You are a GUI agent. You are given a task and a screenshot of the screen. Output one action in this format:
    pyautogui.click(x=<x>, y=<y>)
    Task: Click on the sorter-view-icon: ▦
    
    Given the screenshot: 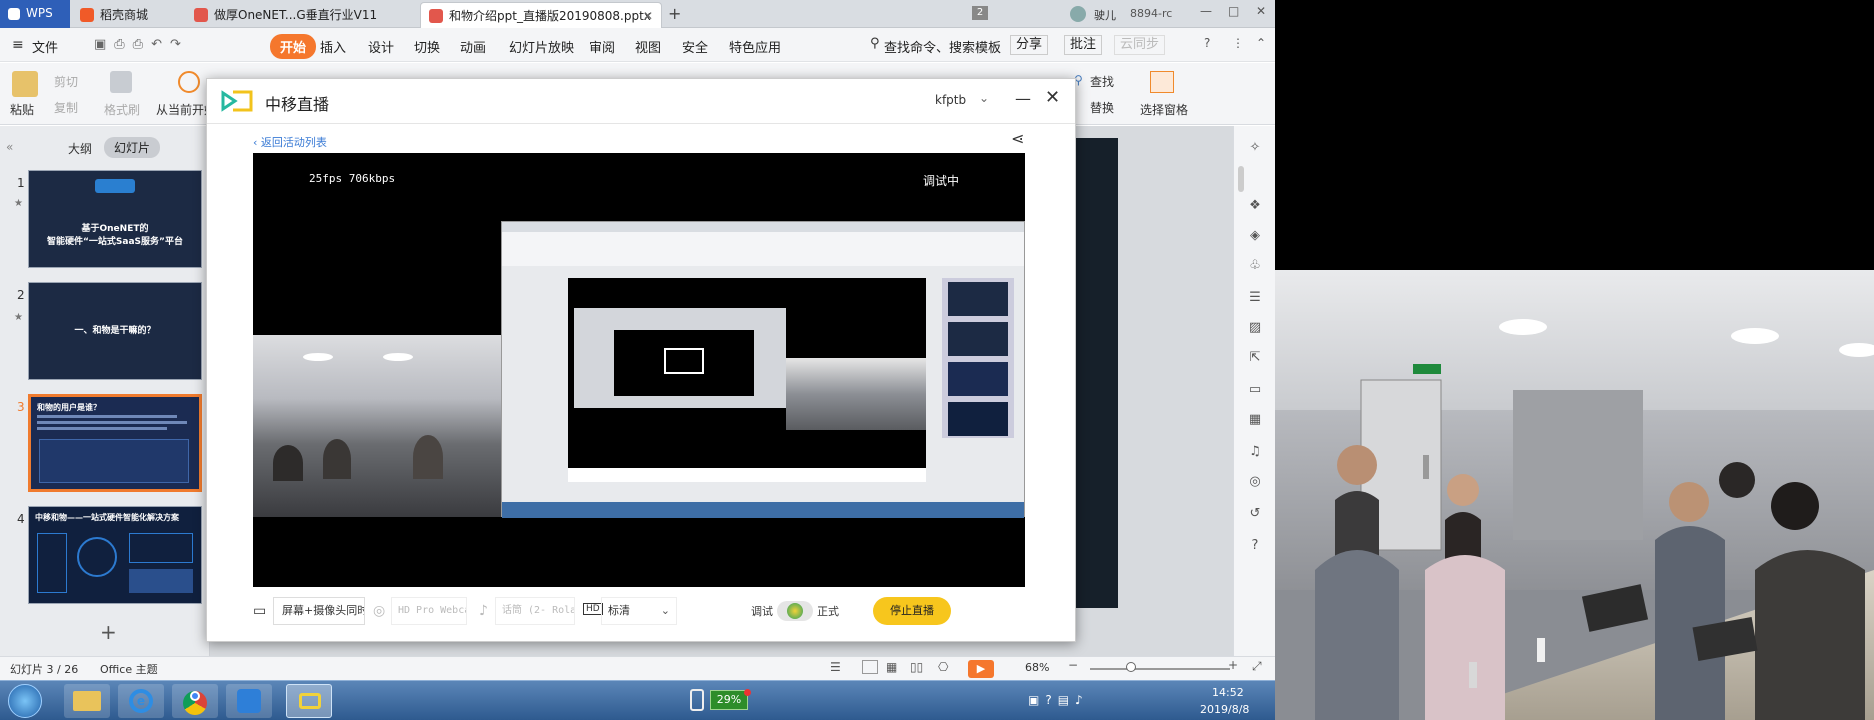 What is the action you would take?
    pyautogui.click(x=891, y=667)
    